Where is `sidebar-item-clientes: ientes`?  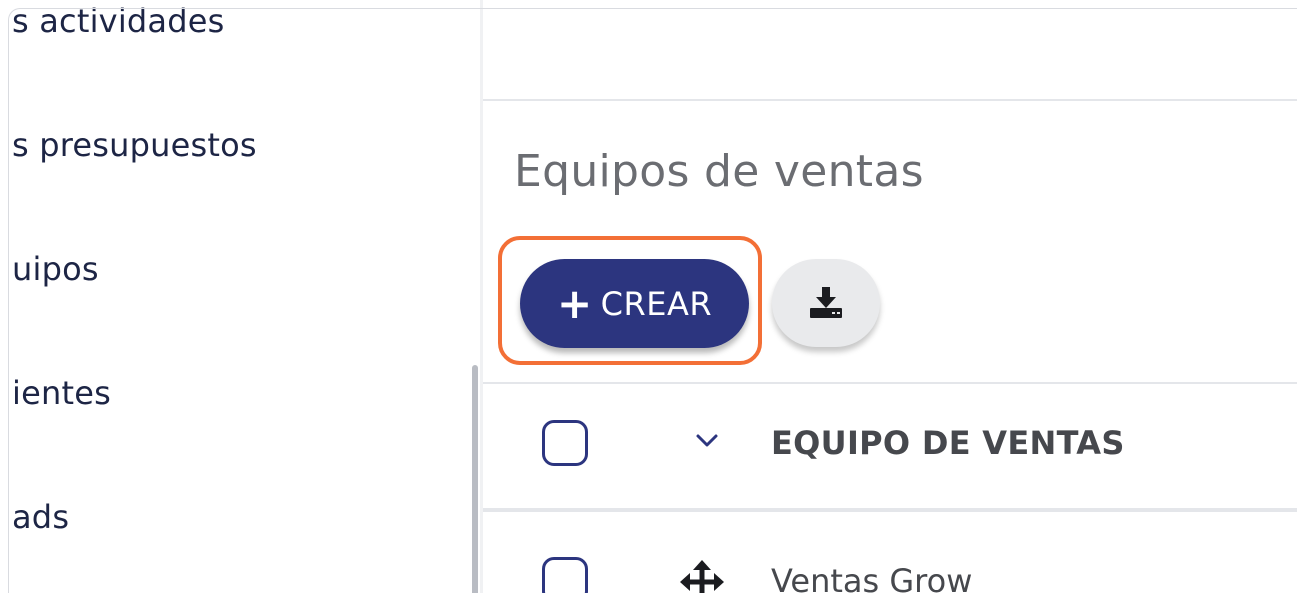
sidebar-item-clientes: ientes is located at coordinates (61, 393).